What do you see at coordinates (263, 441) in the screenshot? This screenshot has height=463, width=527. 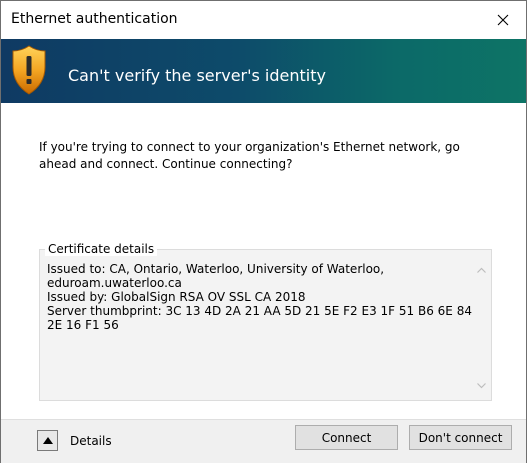 I see `button-bar: Details Connect Don't connect` at bounding box center [263, 441].